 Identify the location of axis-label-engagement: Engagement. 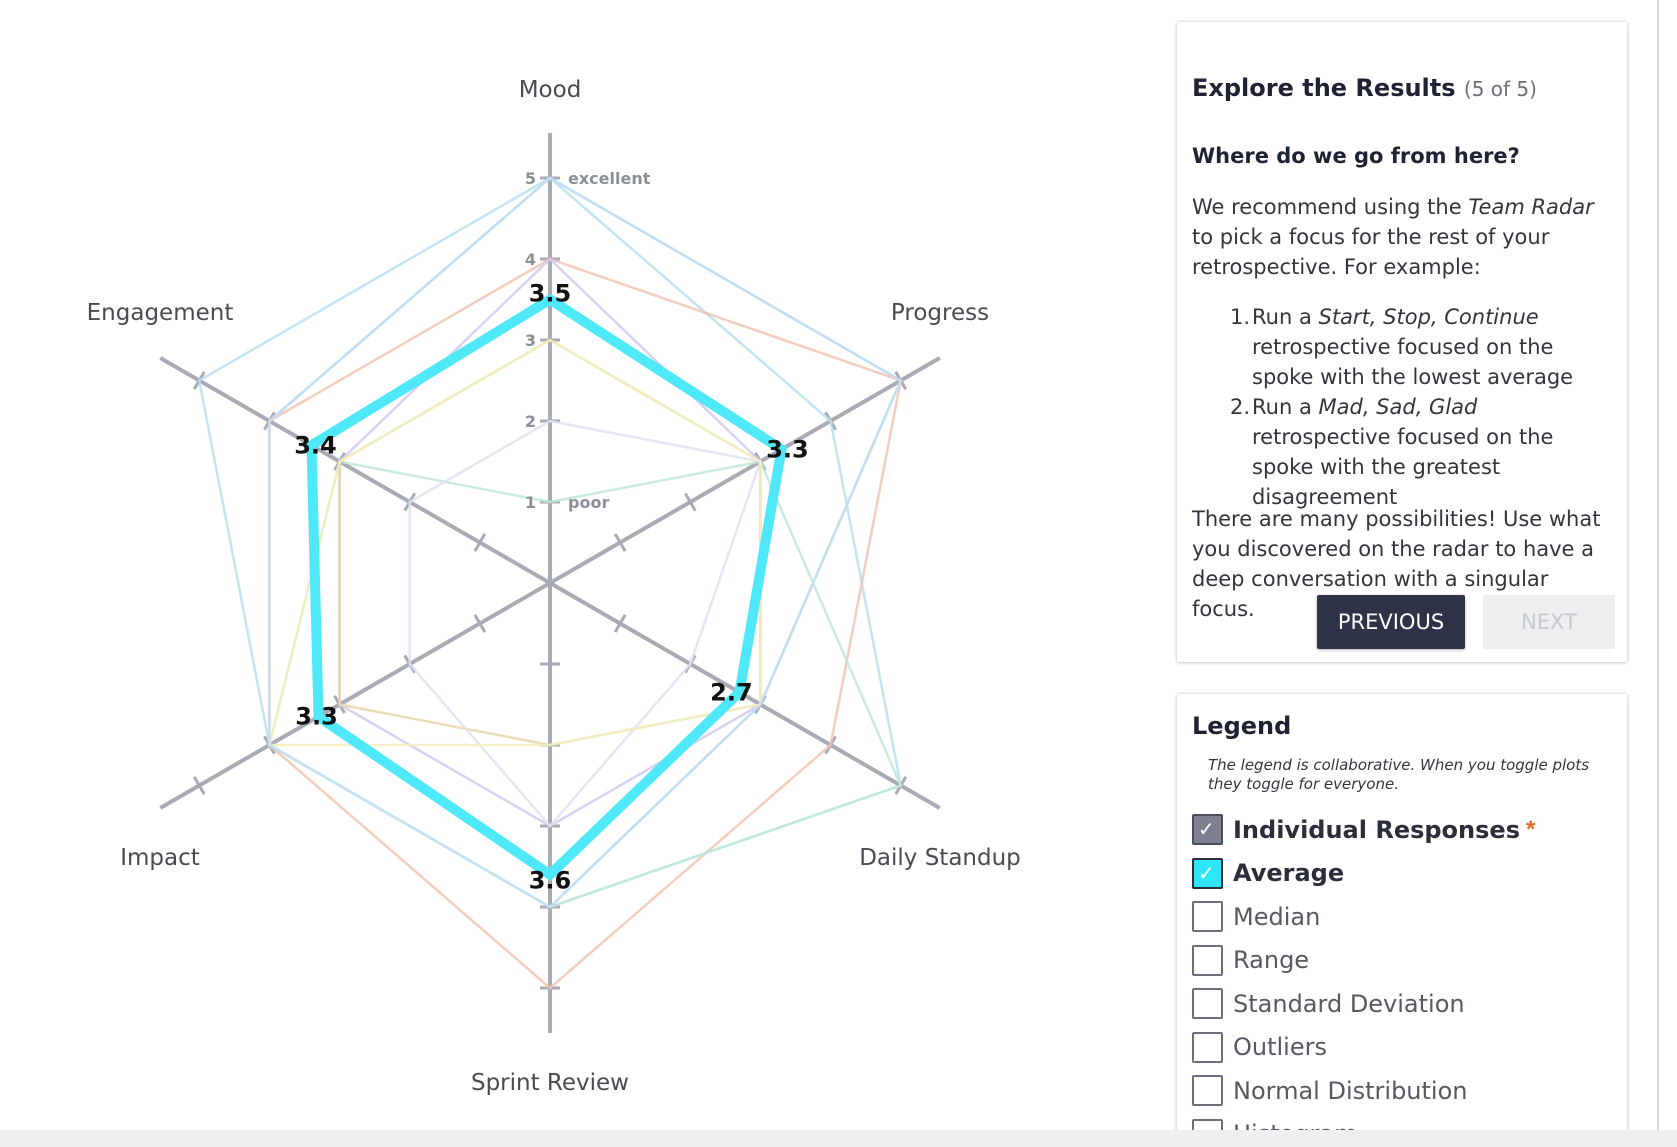
(160, 313).